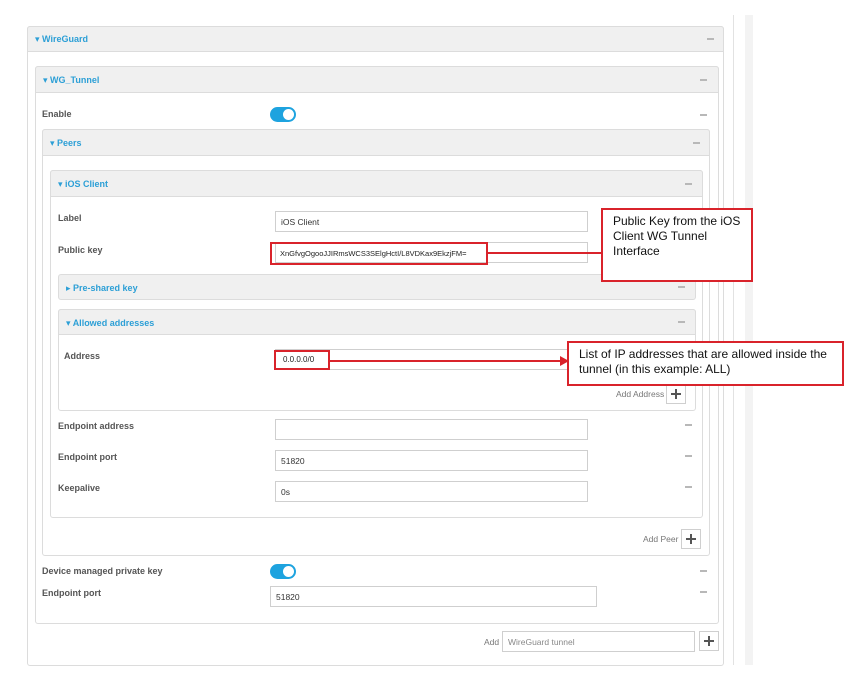 The height and width of the screenshot is (674, 851). What do you see at coordinates (433, 596) in the screenshot?
I see `tunnel-endpoint-port-input: 51820` at bounding box center [433, 596].